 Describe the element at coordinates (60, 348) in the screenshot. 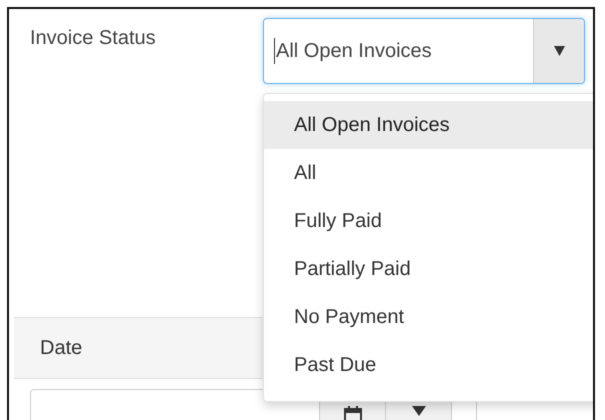

I see `column-header: Date` at that location.